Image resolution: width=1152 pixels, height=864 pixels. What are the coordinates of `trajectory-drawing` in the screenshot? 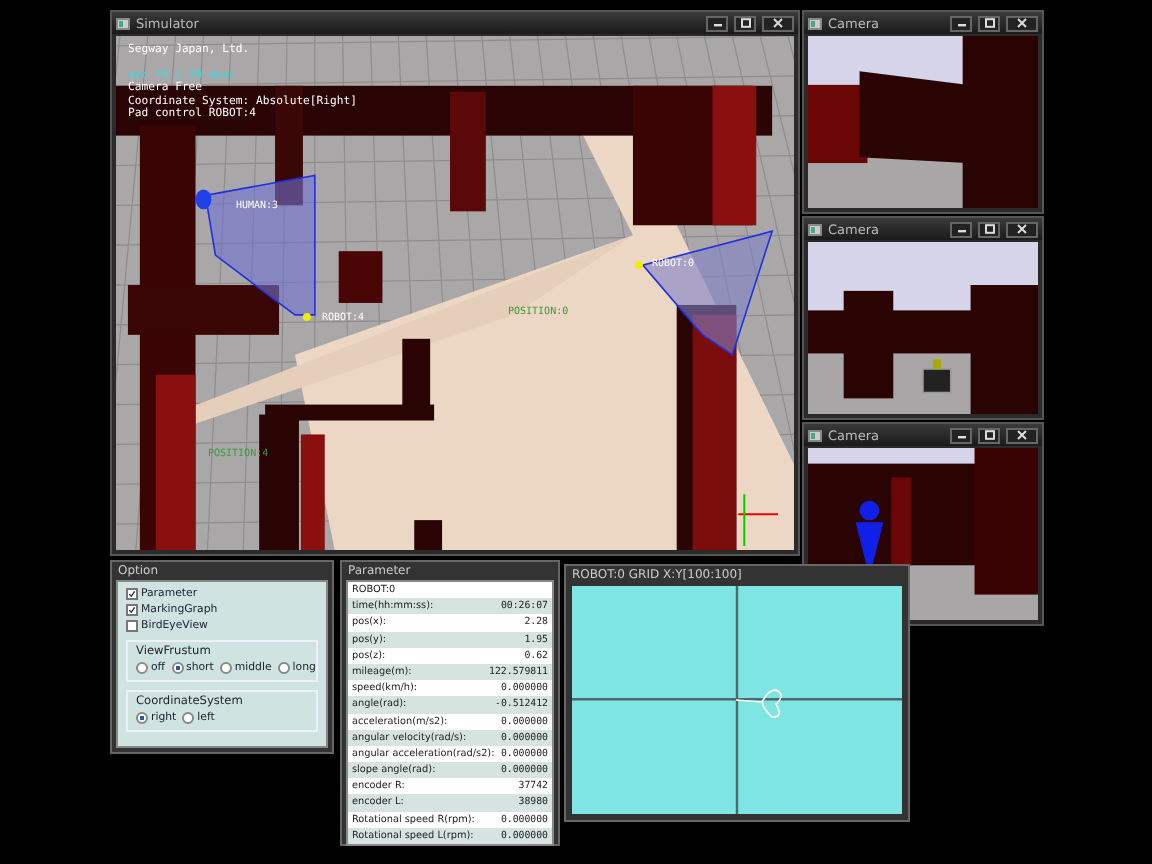 It's located at (760, 703).